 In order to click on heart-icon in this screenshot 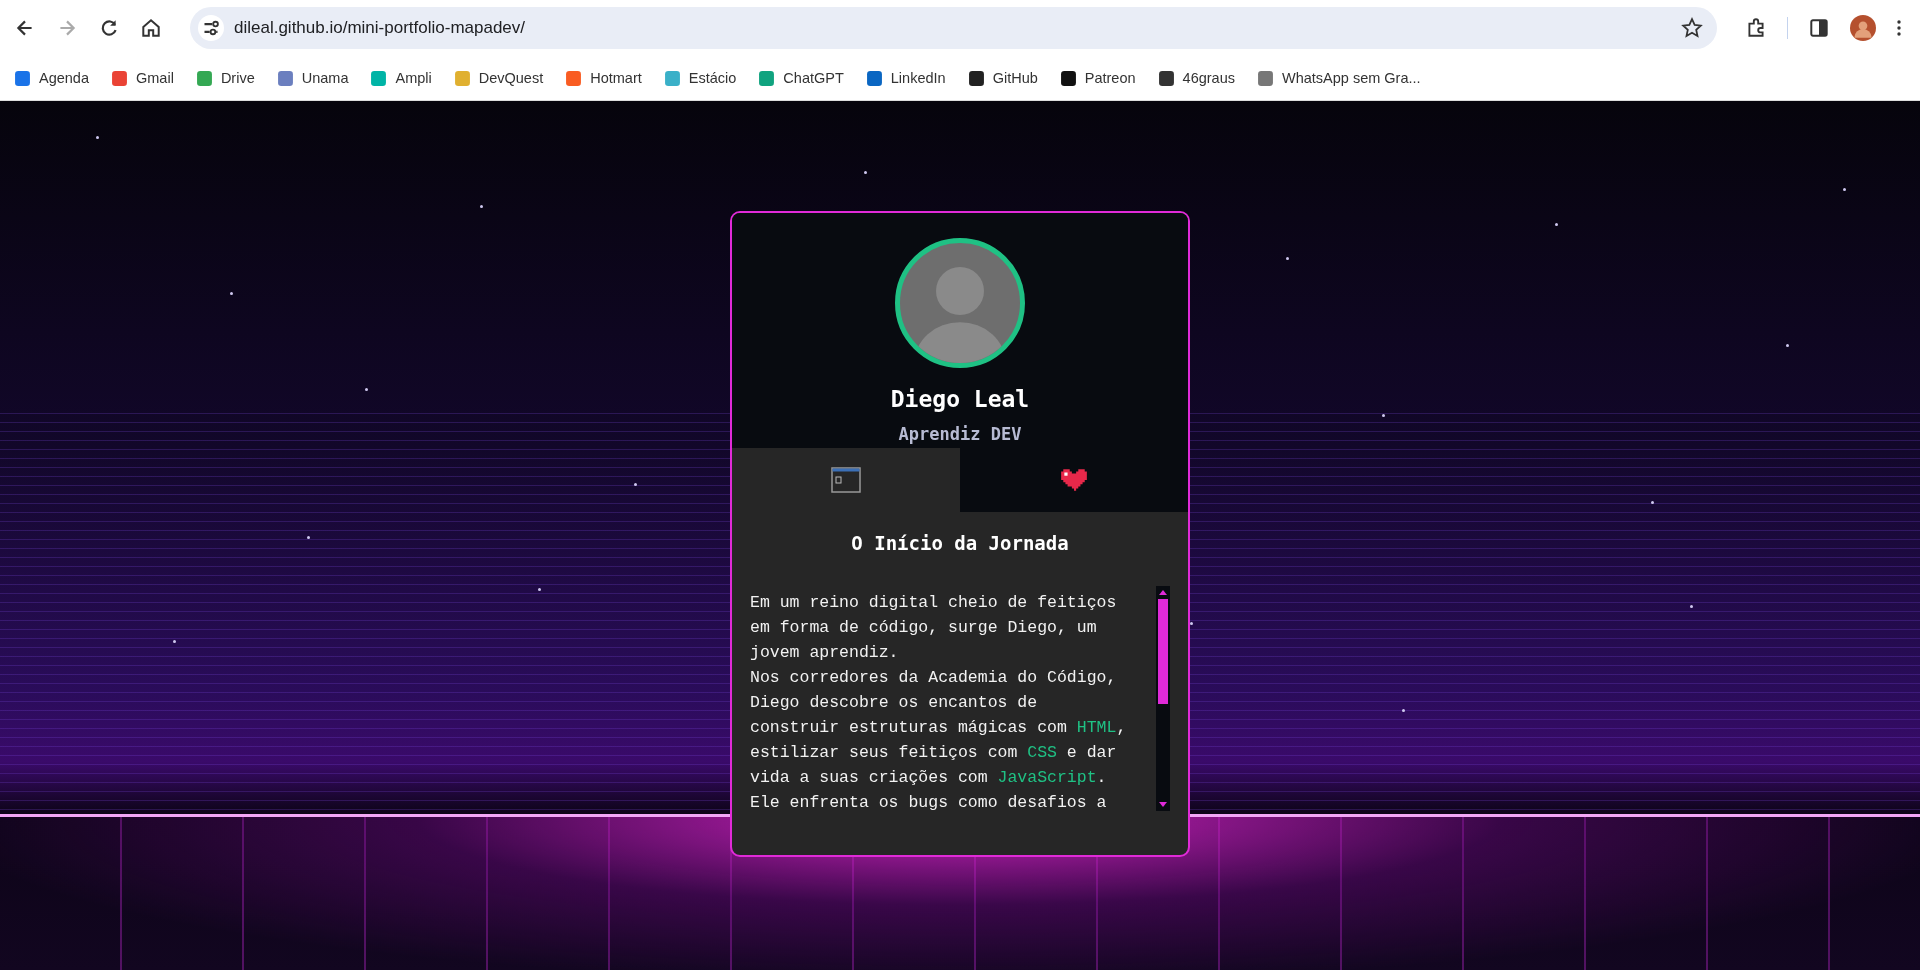, I will do `click(1074, 480)`.